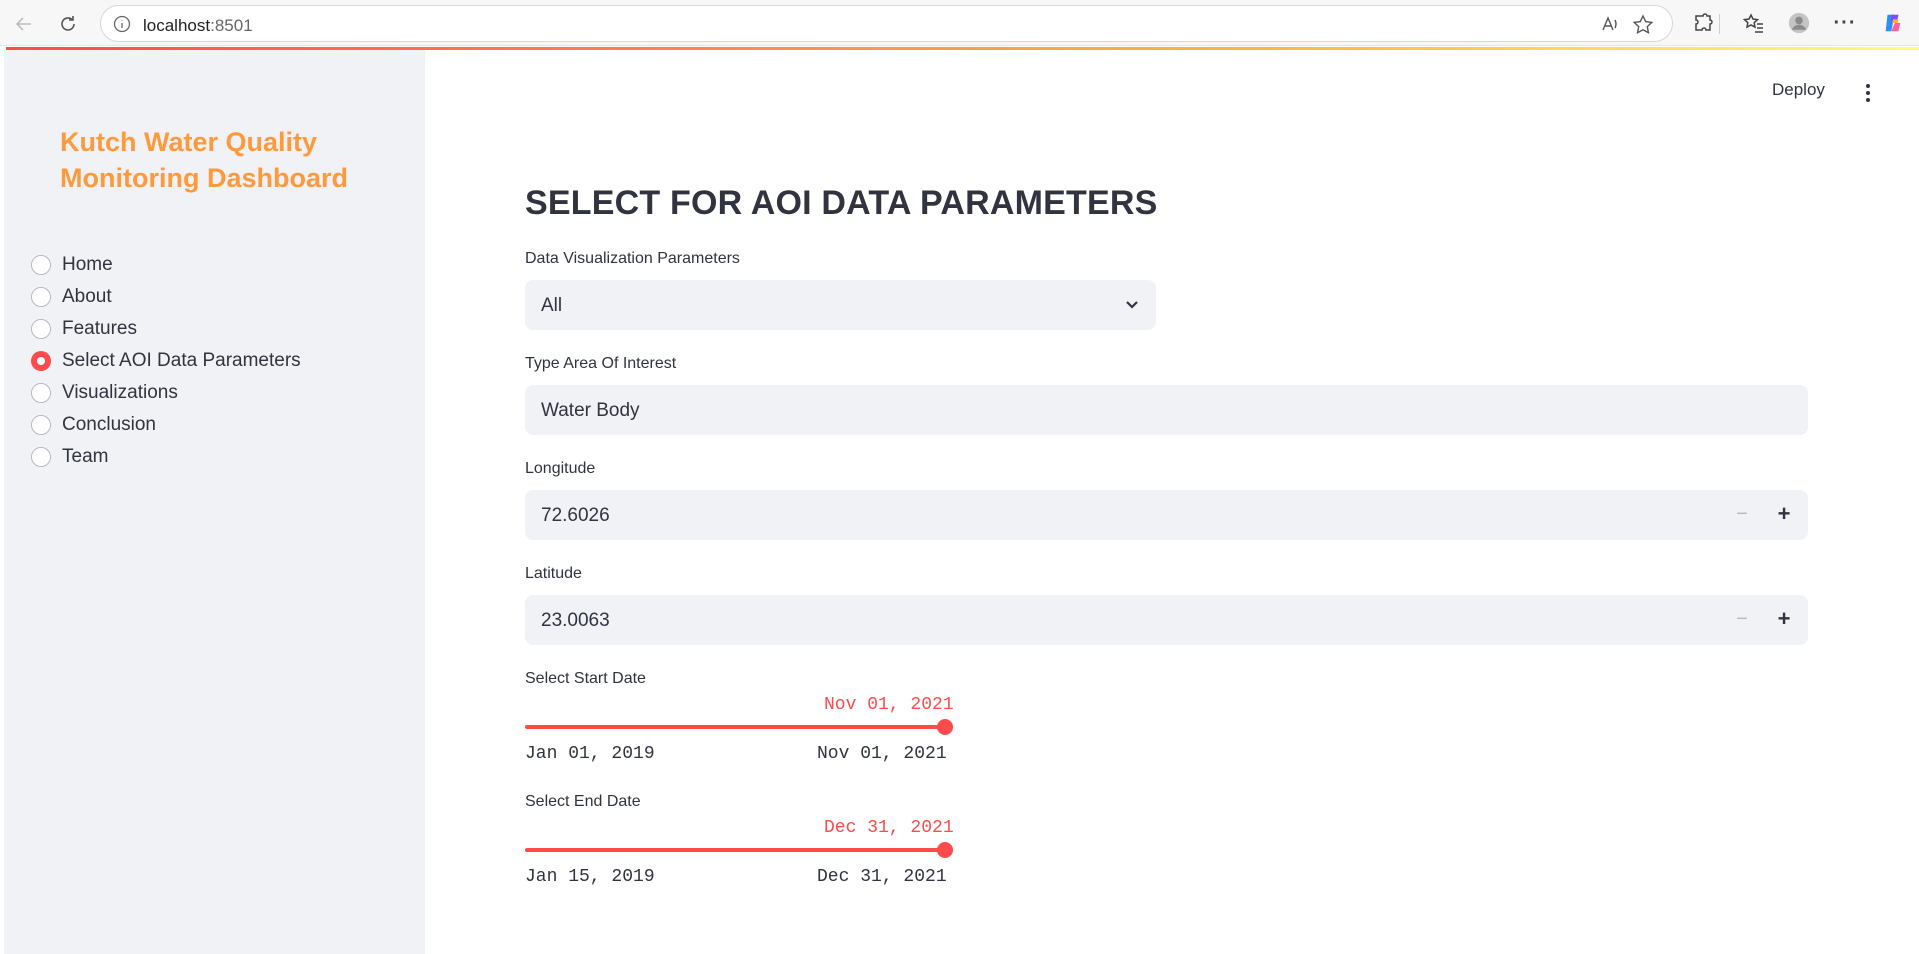 The image size is (1919, 954). I want to click on longitude-value: 72.6026, so click(575, 515).